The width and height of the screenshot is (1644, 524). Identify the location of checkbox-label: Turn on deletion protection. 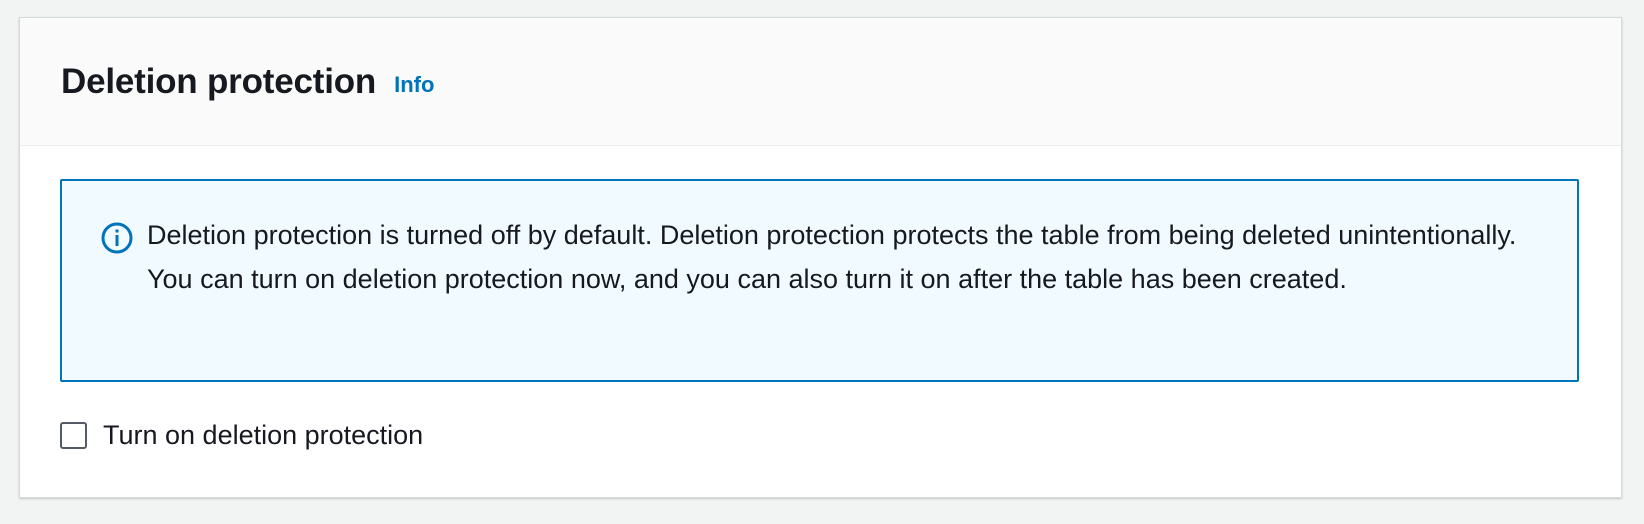
(263, 435).